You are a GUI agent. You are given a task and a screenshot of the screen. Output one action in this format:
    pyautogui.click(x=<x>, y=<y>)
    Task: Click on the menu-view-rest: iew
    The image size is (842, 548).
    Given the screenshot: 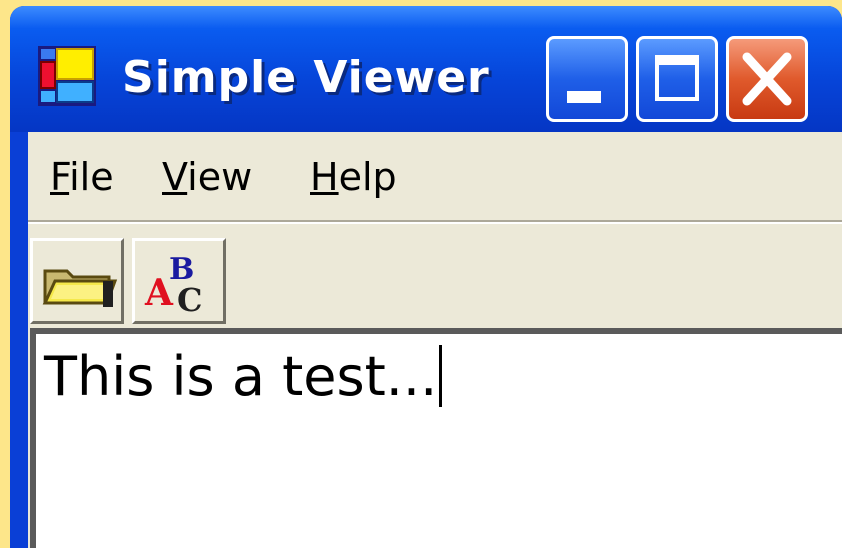 What is the action you would take?
    pyautogui.click(x=220, y=177)
    